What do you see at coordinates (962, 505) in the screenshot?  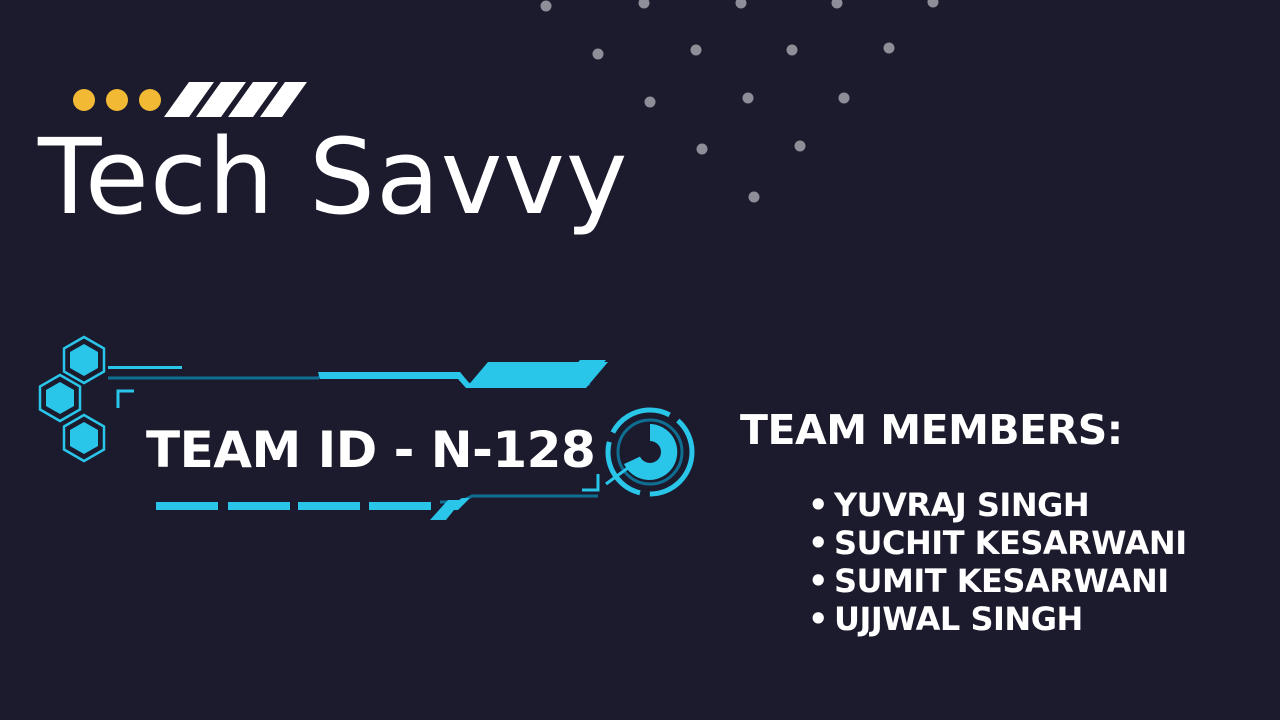 I see `member-name: YUVRAJ SINGH` at bounding box center [962, 505].